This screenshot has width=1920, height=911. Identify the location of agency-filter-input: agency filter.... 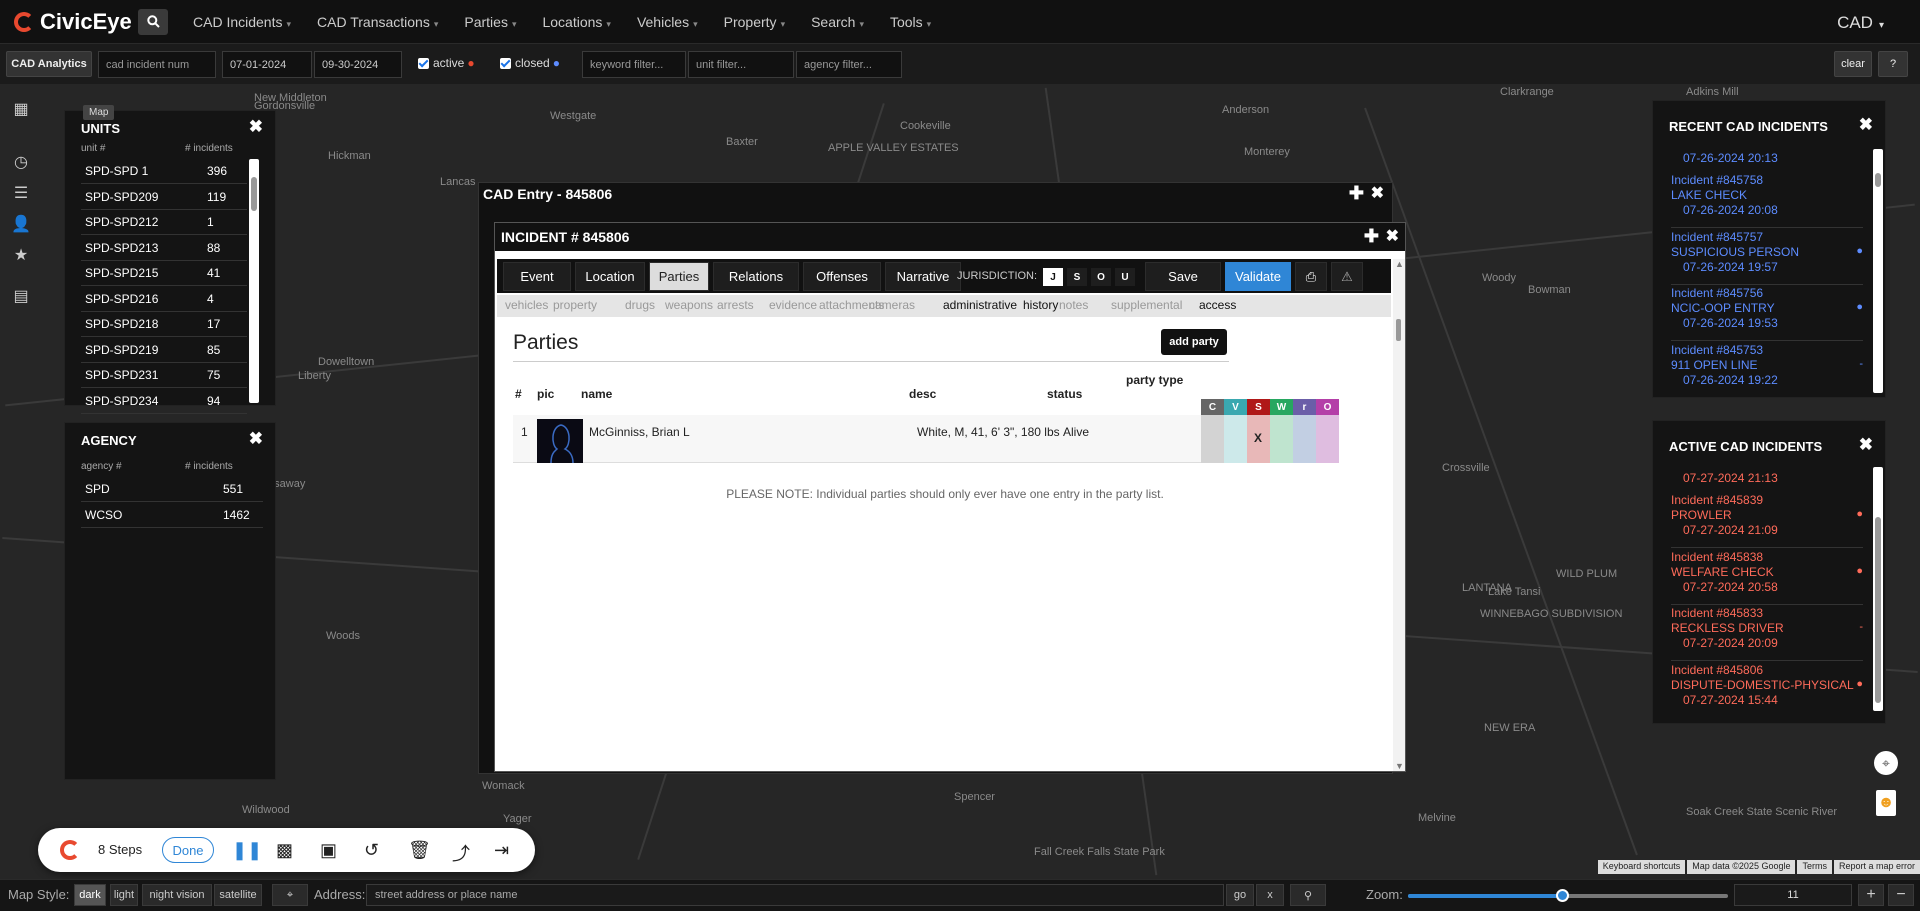
(849, 64).